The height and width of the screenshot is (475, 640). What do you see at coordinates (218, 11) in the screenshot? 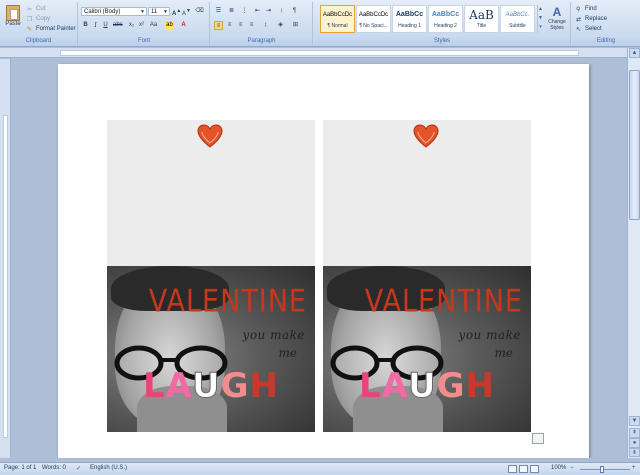
I see `bullets-icon: ☰` at bounding box center [218, 11].